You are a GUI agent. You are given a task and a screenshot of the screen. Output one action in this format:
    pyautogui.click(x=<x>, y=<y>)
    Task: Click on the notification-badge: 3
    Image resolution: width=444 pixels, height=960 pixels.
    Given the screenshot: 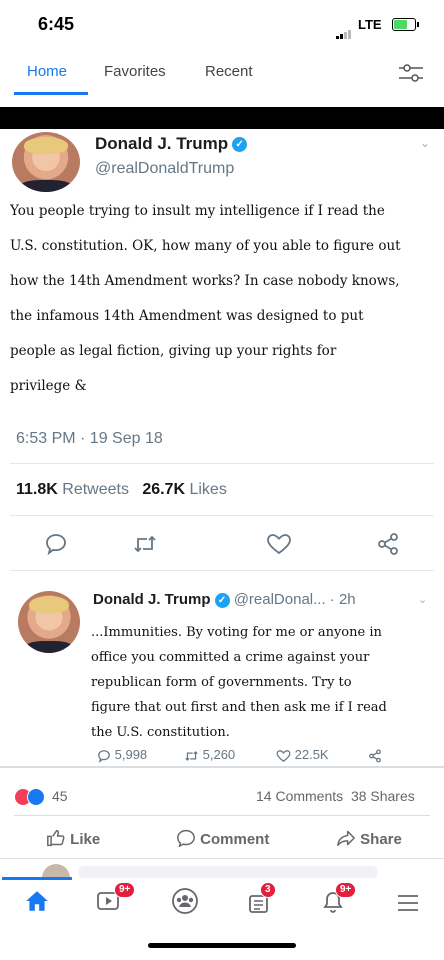 What is the action you would take?
    pyautogui.click(x=268, y=890)
    